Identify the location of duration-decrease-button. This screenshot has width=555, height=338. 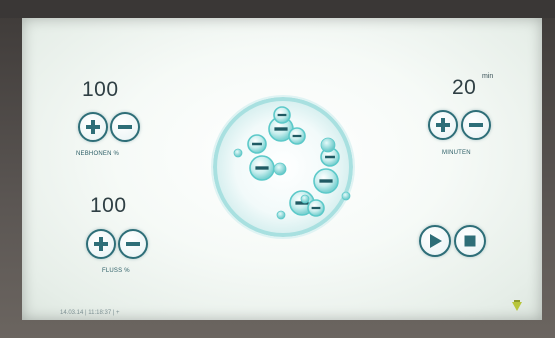
(476, 125).